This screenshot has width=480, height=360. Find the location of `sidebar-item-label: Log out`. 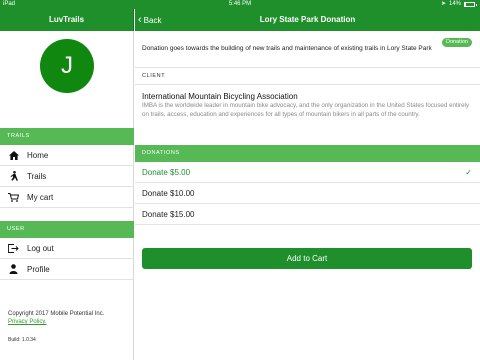

sidebar-item-label: Log out is located at coordinates (40, 248).